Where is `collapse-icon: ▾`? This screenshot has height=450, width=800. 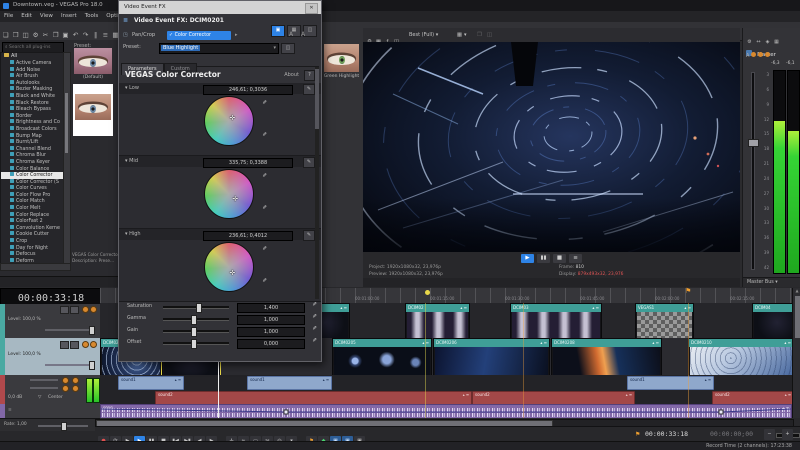 collapse-icon: ▾ is located at coordinates (123, 88).